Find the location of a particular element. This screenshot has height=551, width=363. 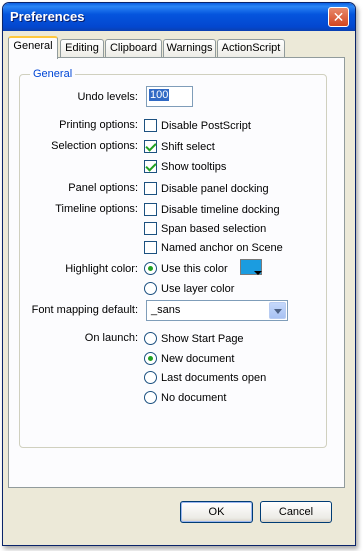

font-mapping-select: _sans is located at coordinates (217, 310).